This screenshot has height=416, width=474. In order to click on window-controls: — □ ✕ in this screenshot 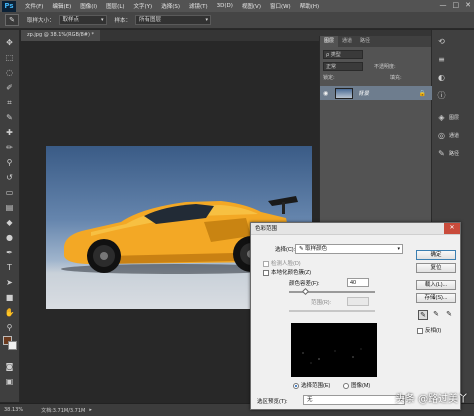, I will do `click(456, 5)`.